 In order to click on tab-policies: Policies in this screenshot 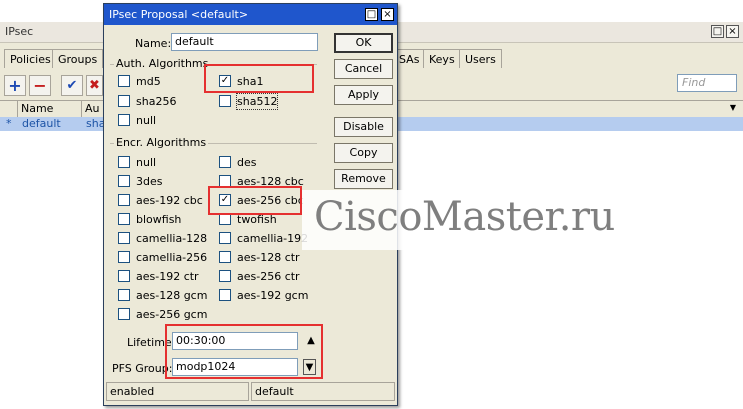, I will do `click(30, 58)`.